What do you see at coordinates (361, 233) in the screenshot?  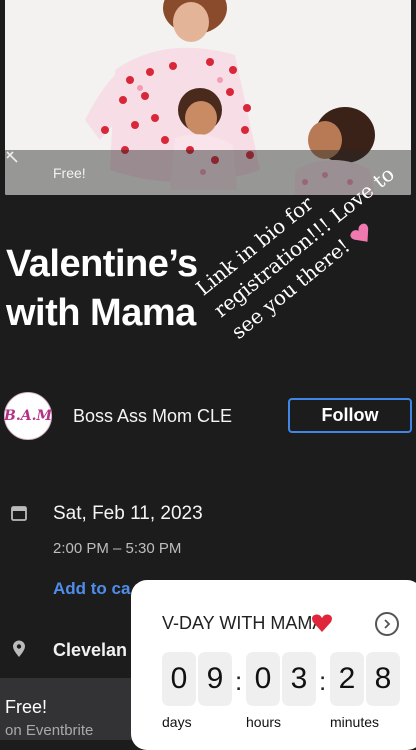 I see `sparkling-heart-icon` at bounding box center [361, 233].